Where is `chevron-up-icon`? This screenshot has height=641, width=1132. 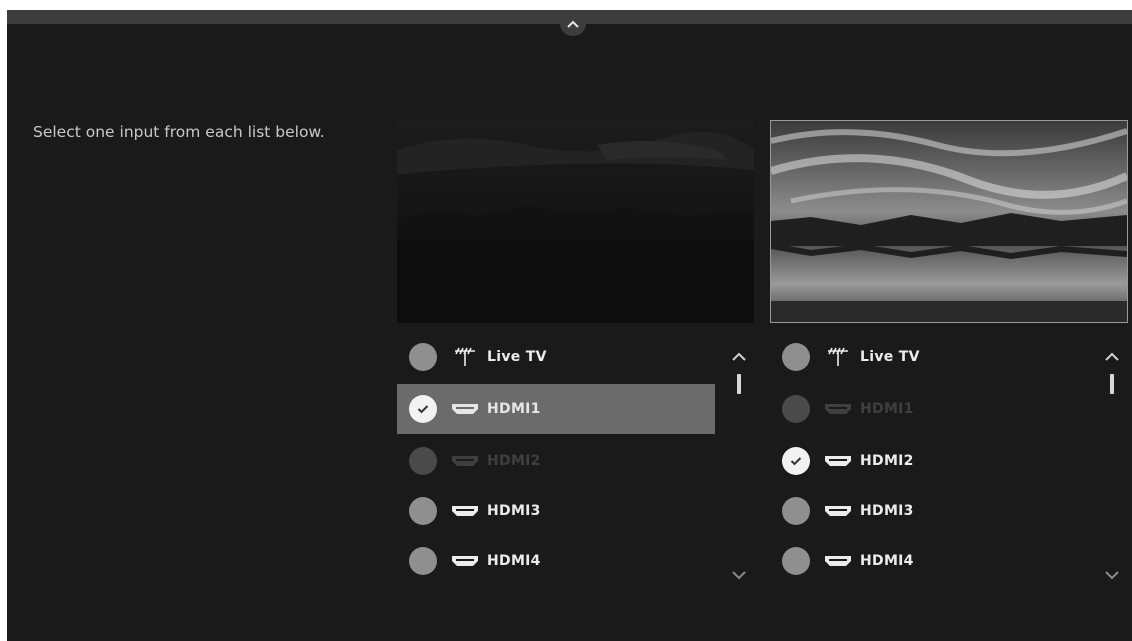
chevron-up-icon is located at coordinates (573, 24).